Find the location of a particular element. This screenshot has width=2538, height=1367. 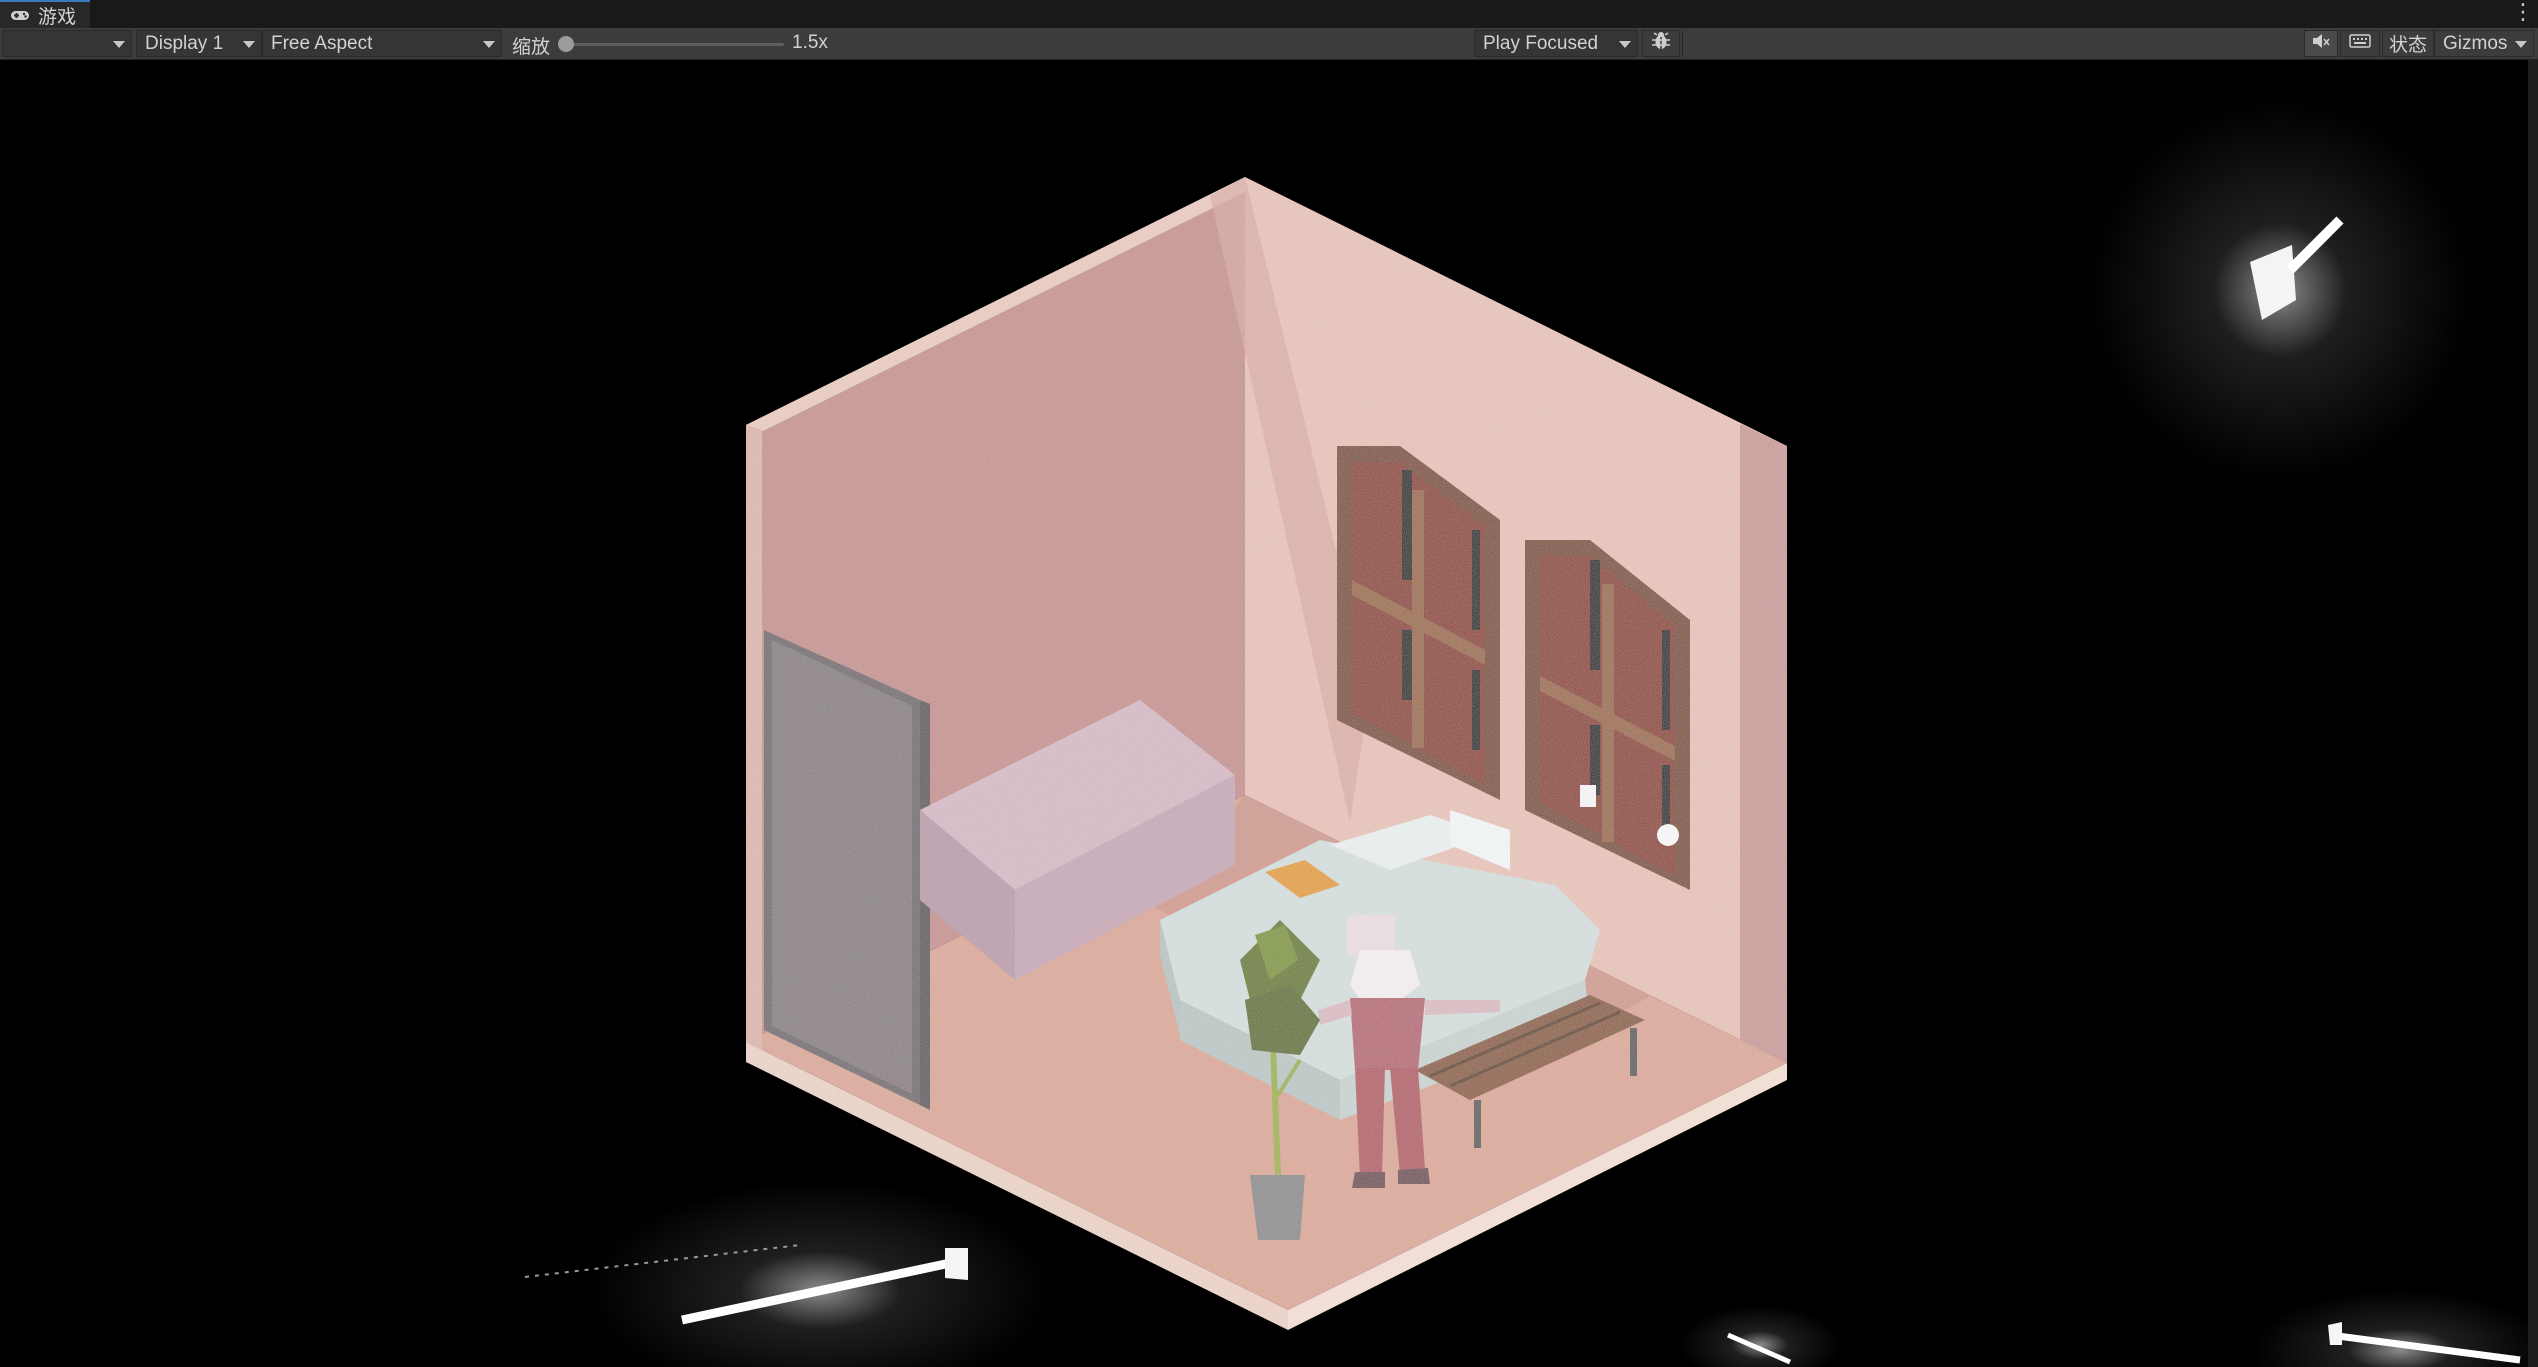

door is located at coordinates (847, 870).